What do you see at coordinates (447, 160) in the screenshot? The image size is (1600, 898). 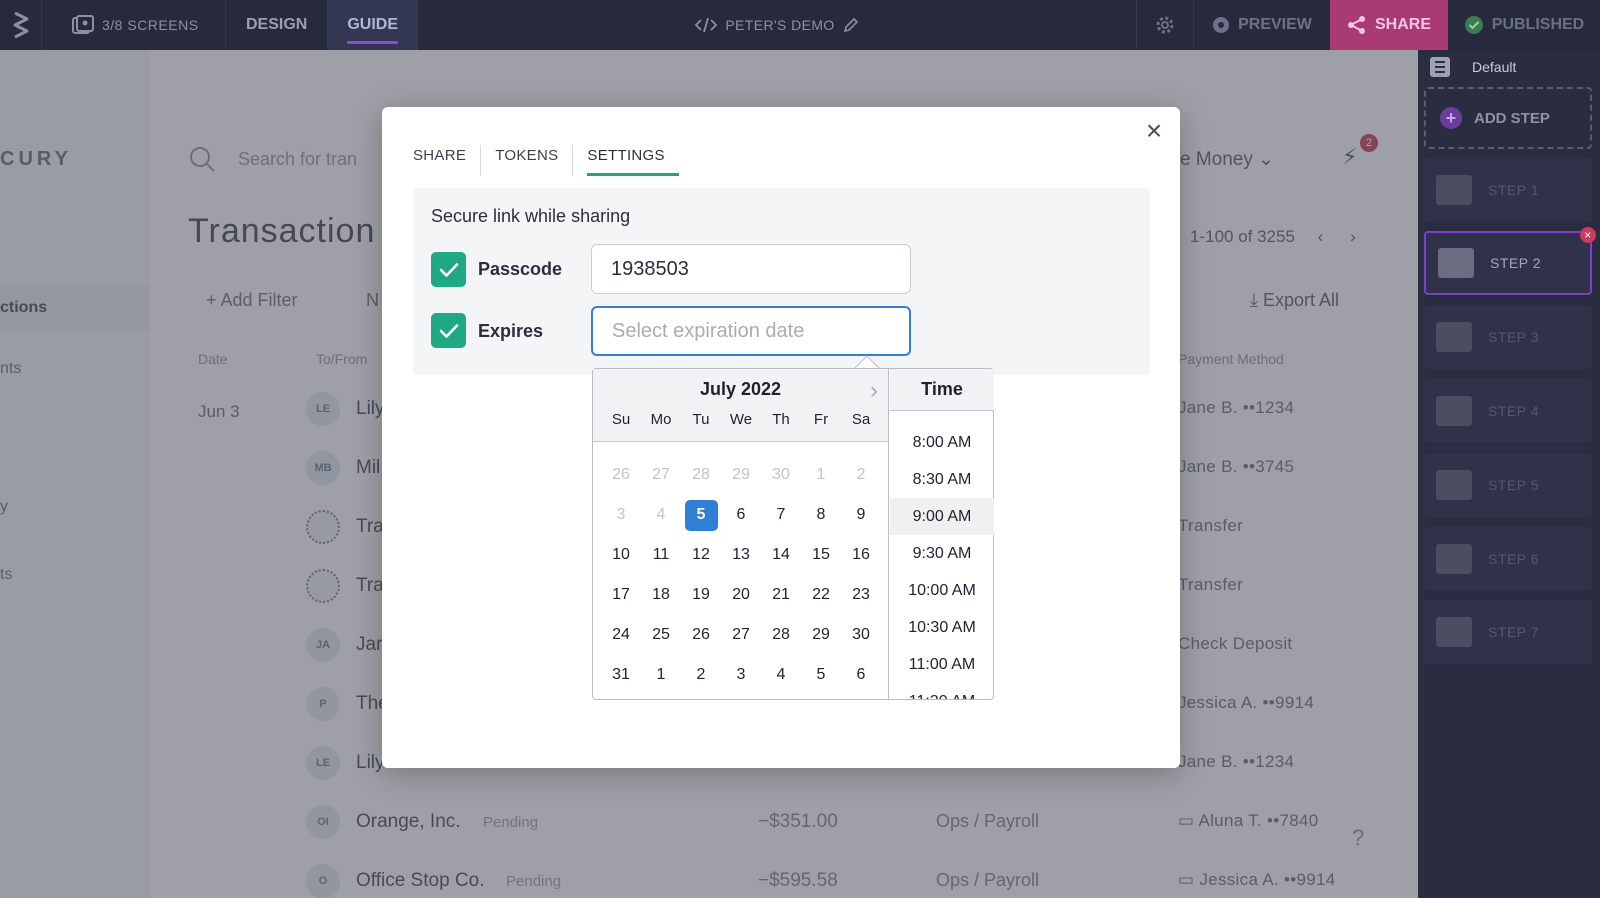 I see `tab-share: SHARE` at bounding box center [447, 160].